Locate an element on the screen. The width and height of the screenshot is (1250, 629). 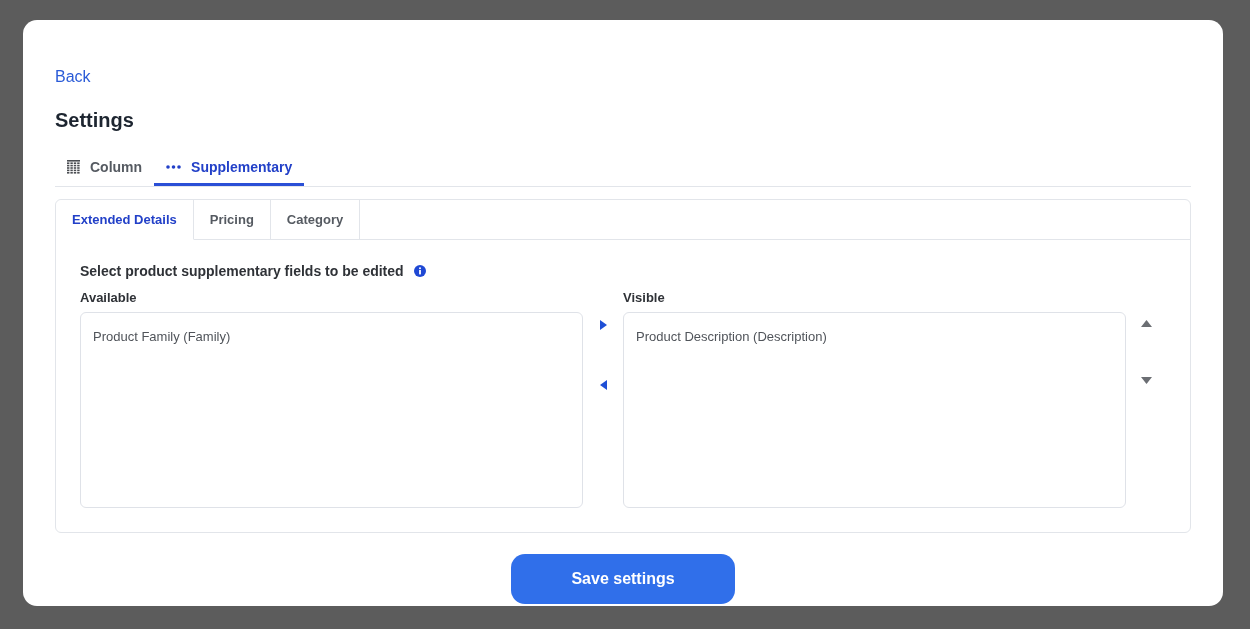
move-right-button is located at coordinates (603, 325).